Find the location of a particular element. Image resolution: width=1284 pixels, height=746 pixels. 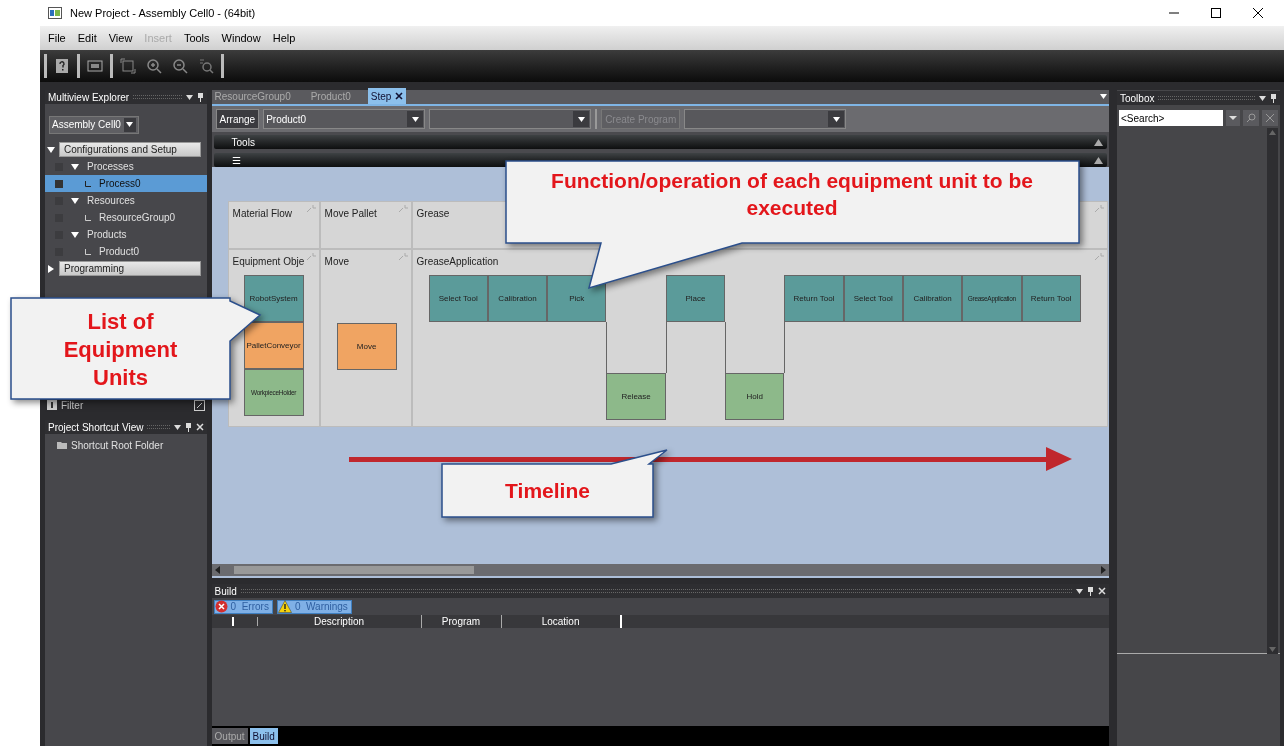

column-header: Location is located at coordinates (560, 621).